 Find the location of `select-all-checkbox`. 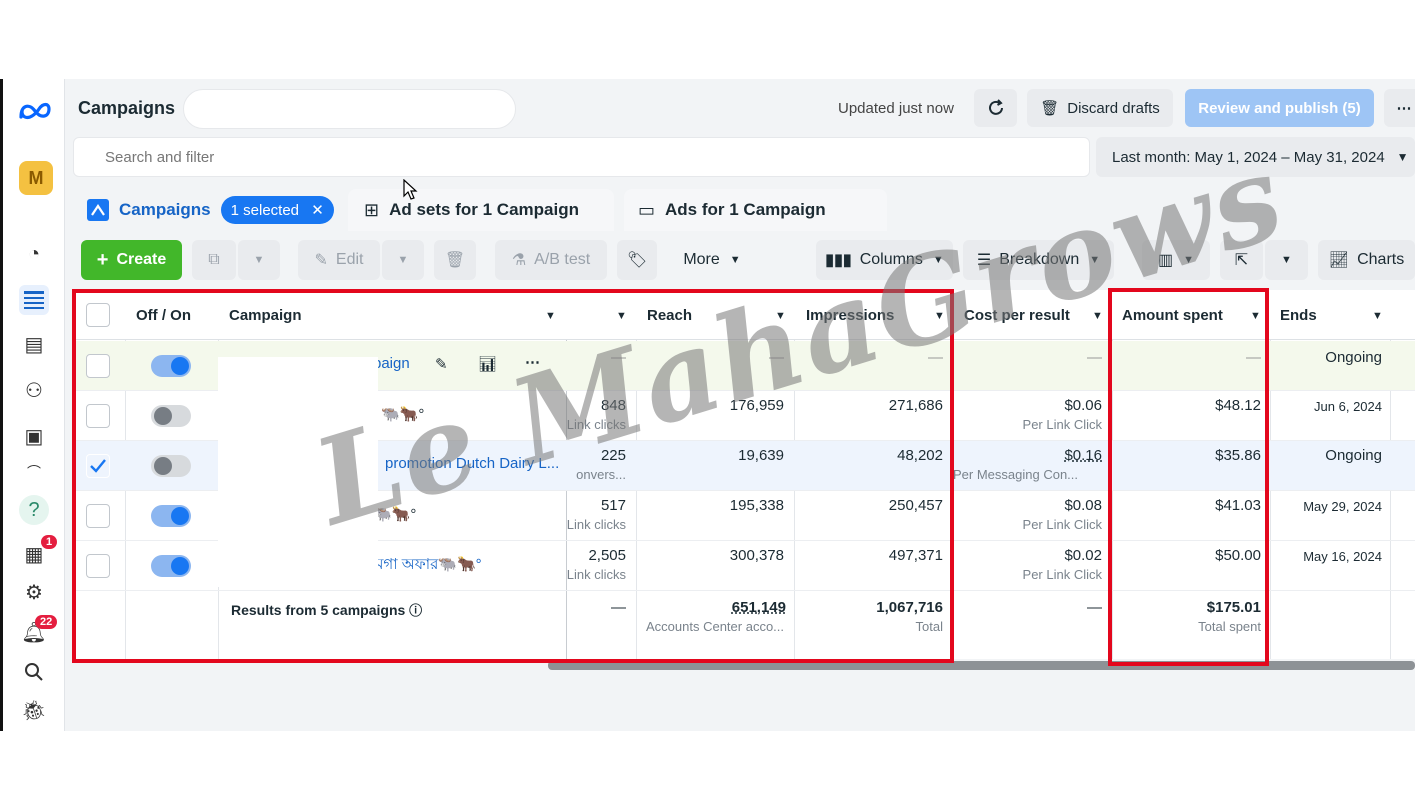

select-all-checkbox is located at coordinates (98, 315).